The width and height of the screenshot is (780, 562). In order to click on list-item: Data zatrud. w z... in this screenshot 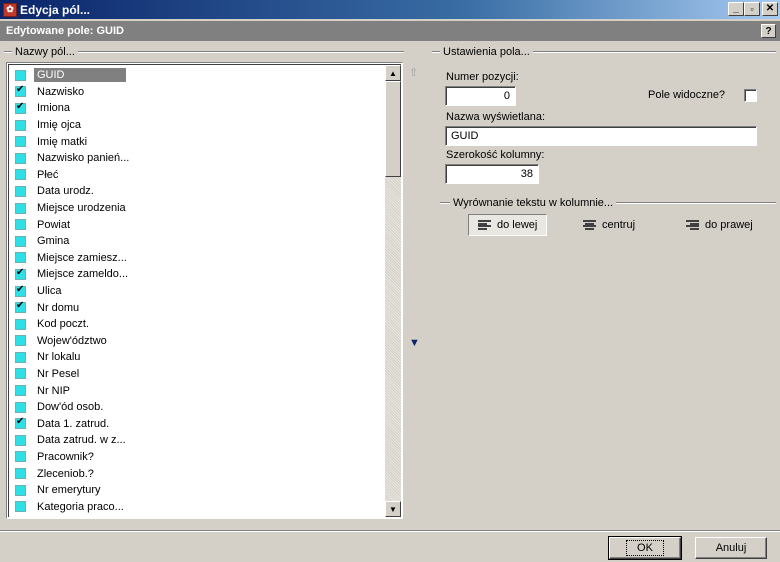, I will do `click(198, 440)`.